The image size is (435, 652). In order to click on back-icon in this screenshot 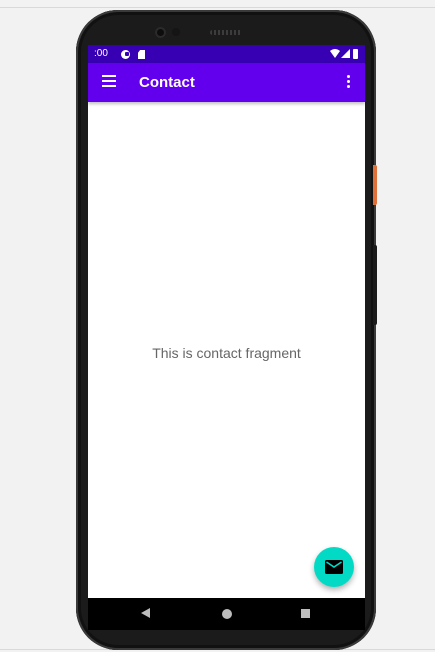, I will do `click(145, 613)`.